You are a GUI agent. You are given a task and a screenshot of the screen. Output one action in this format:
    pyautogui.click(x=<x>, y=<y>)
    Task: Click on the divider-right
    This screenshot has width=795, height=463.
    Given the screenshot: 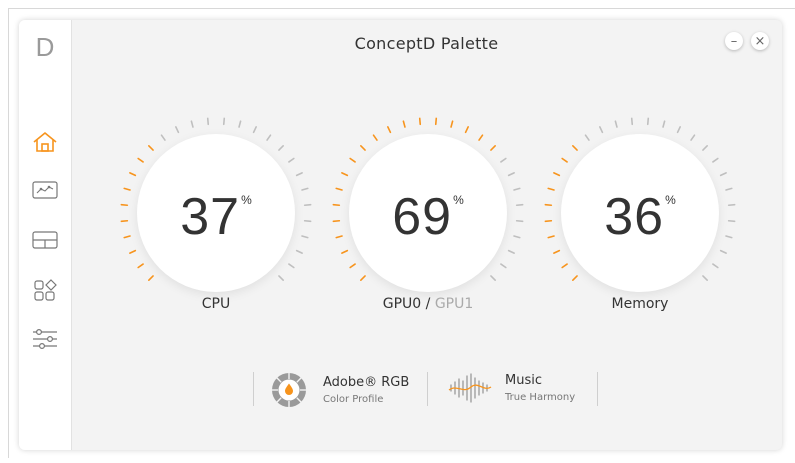 What is the action you would take?
    pyautogui.click(x=597, y=389)
    